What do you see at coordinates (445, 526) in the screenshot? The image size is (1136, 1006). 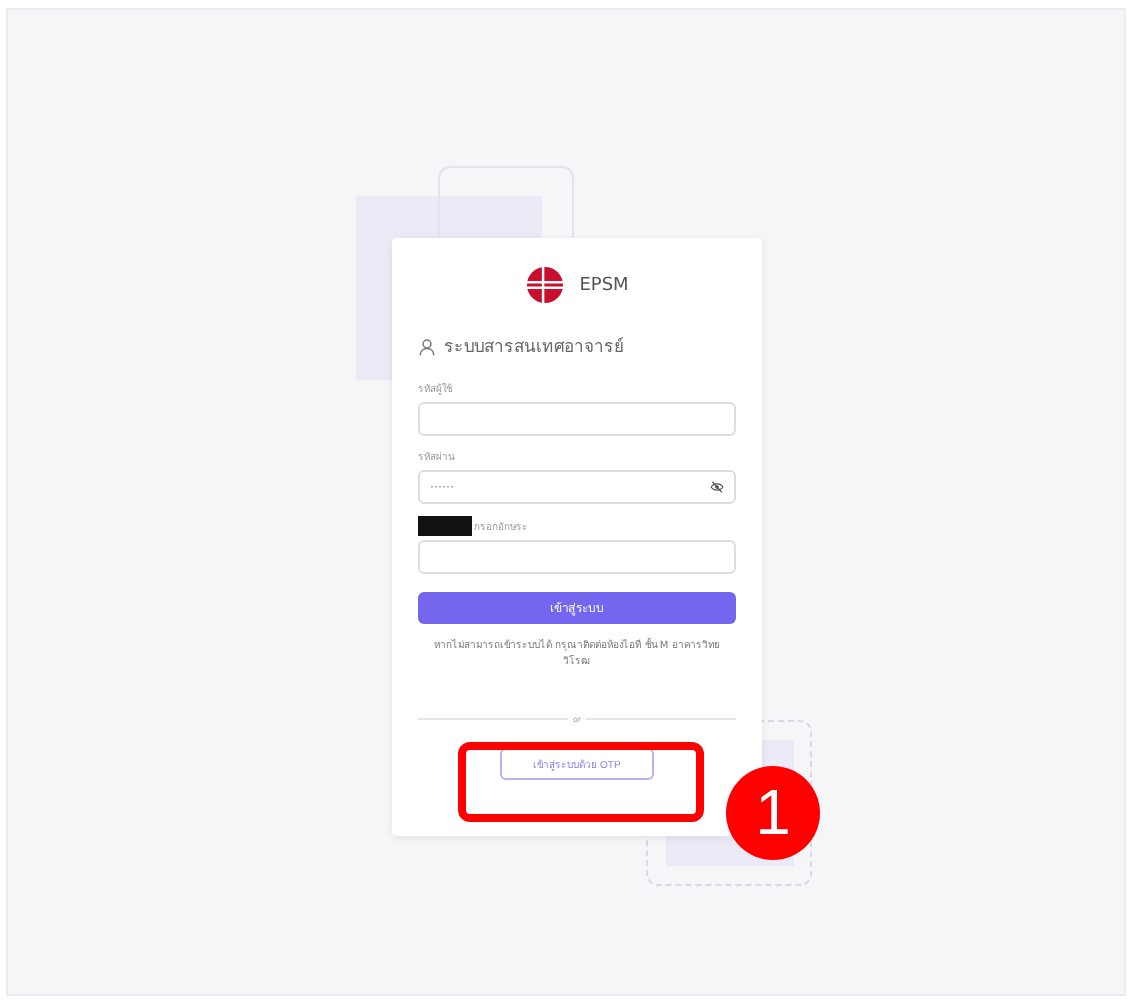 I see `captcha-image` at bounding box center [445, 526].